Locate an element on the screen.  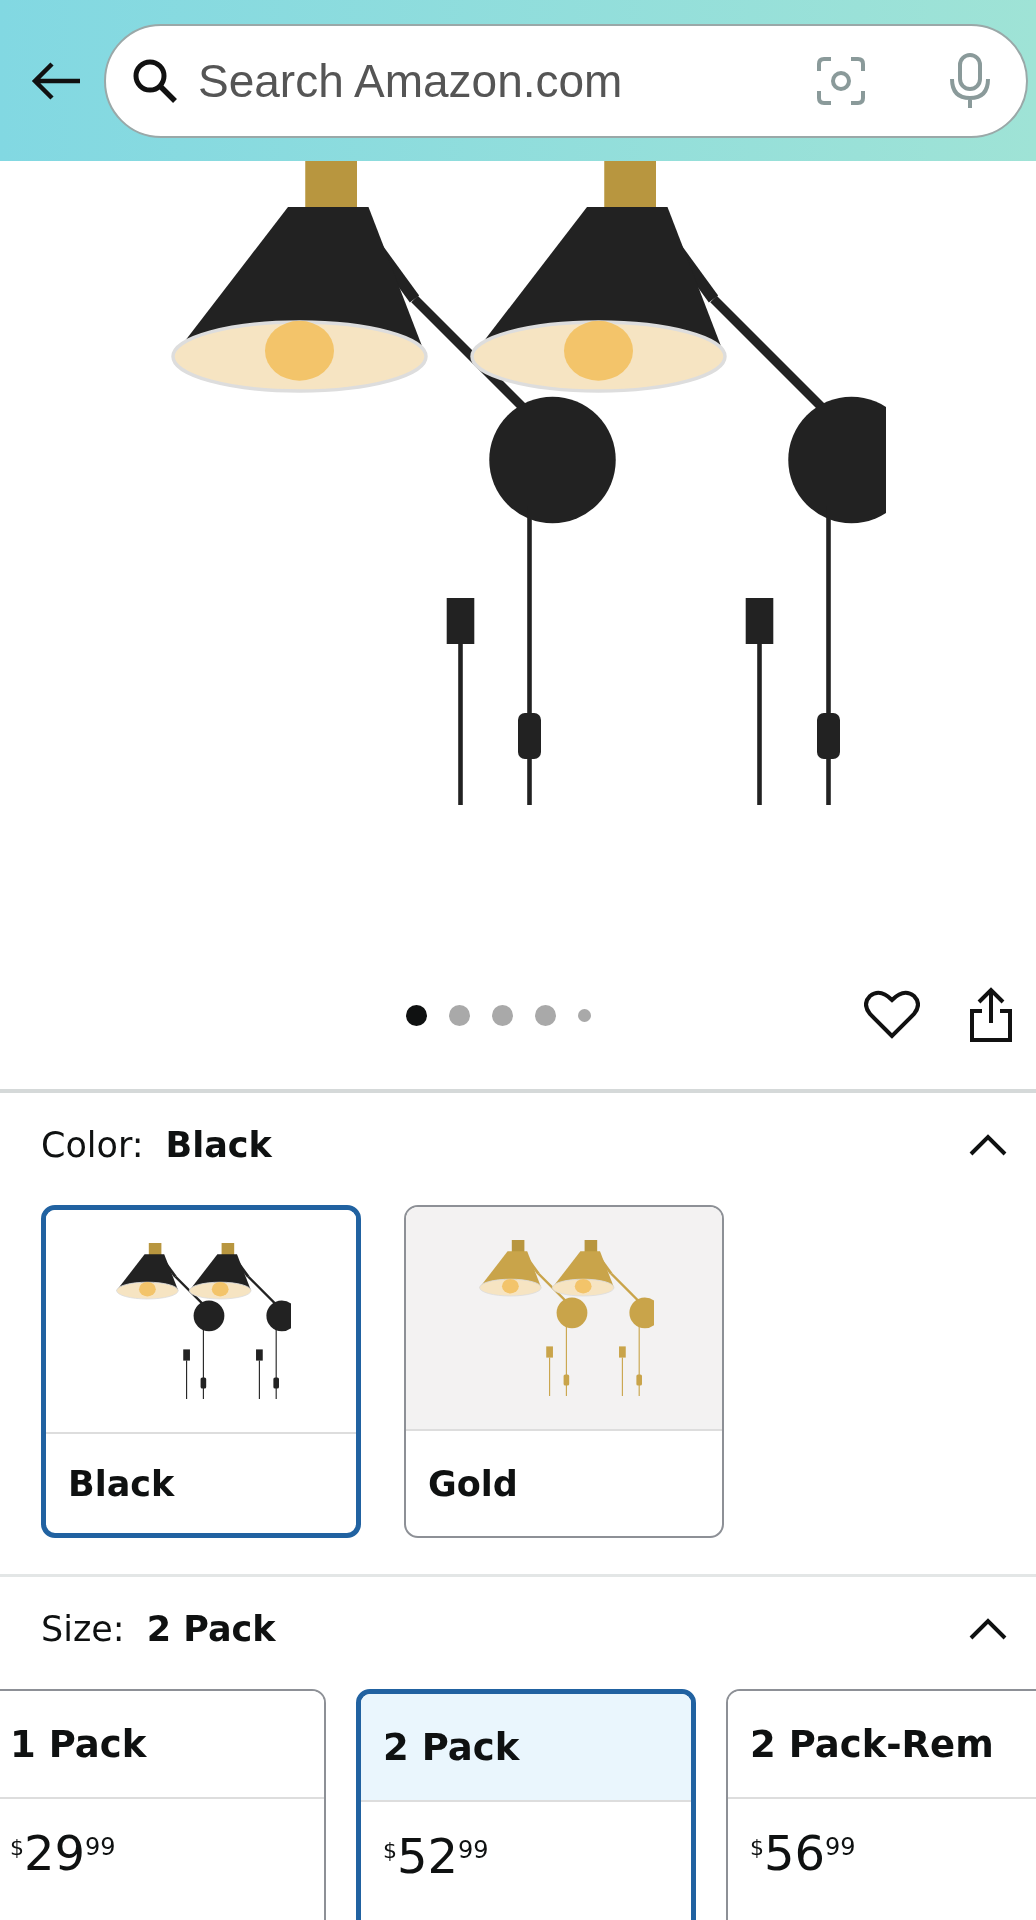
size-value: 2 Pack is located at coordinates (211, 1629).